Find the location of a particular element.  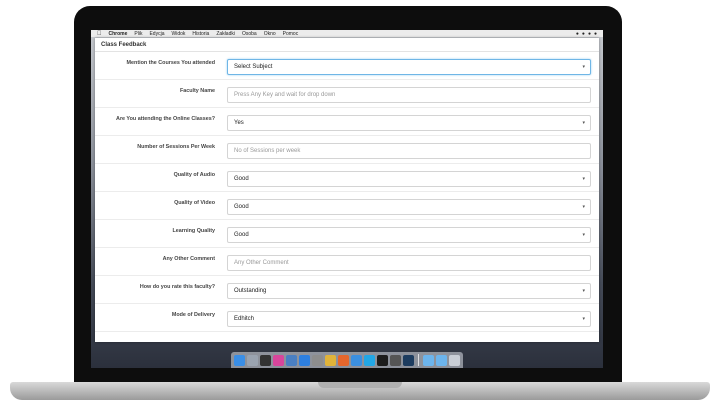

selected-value: Select Subject is located at coordinates (253, 67).